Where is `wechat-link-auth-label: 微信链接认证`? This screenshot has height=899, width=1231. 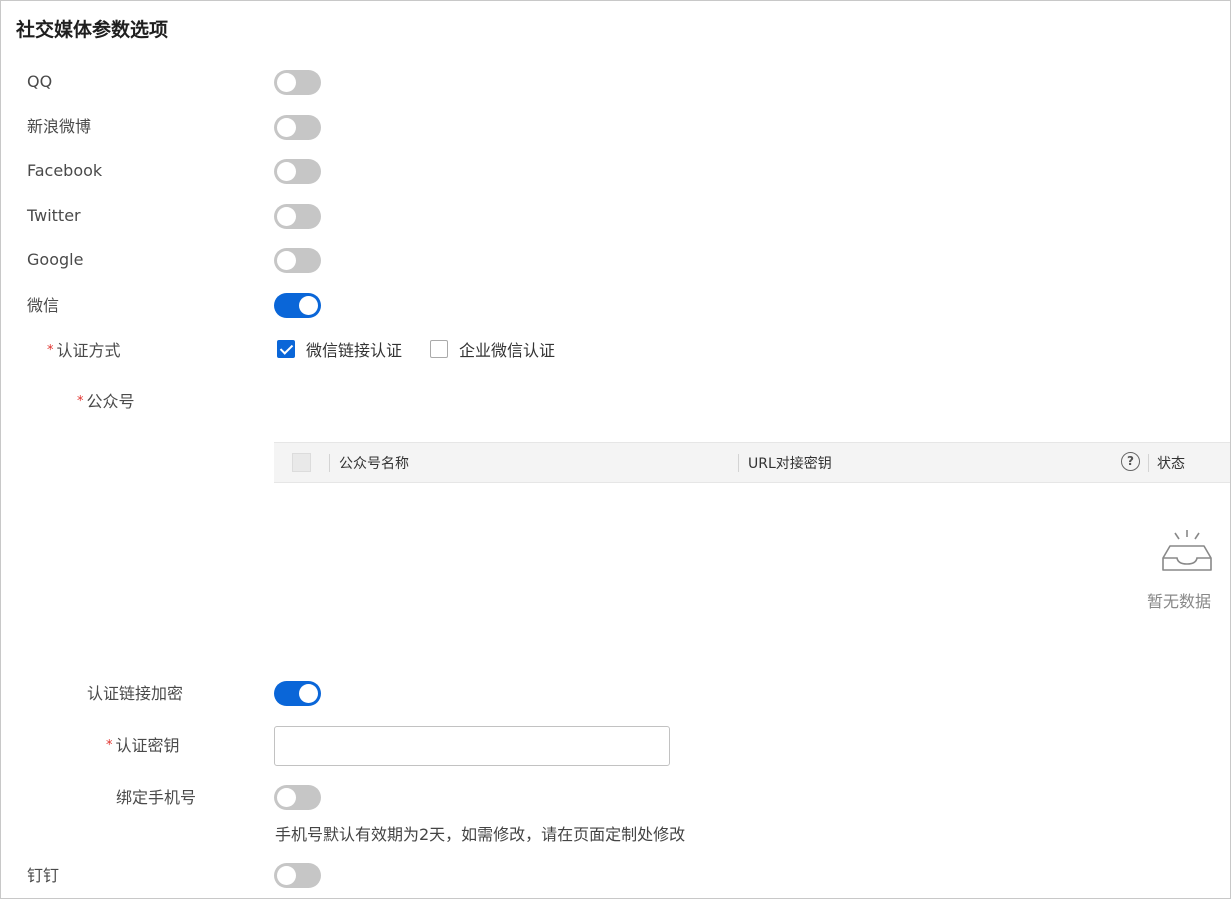 wechat-link-auth-label: 微信链接认证 is located at coordinates (354, 350).